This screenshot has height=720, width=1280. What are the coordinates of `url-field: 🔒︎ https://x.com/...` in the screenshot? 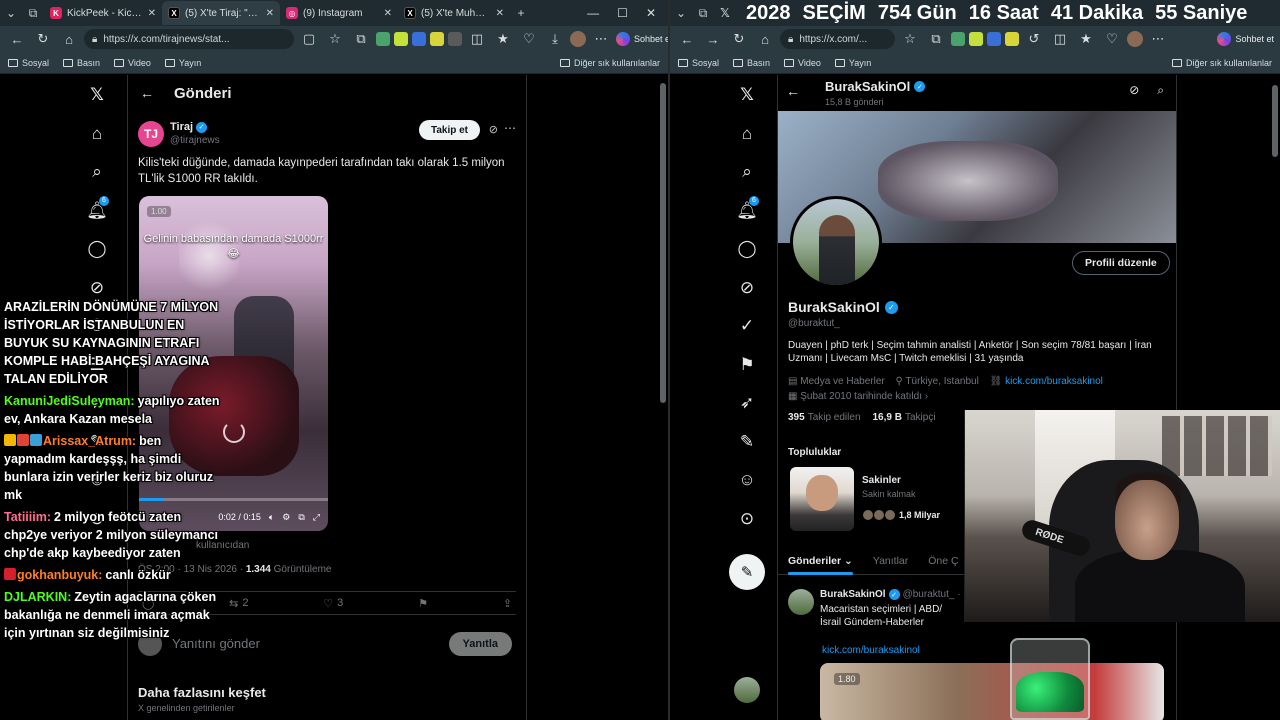 It's located at (837, 39).